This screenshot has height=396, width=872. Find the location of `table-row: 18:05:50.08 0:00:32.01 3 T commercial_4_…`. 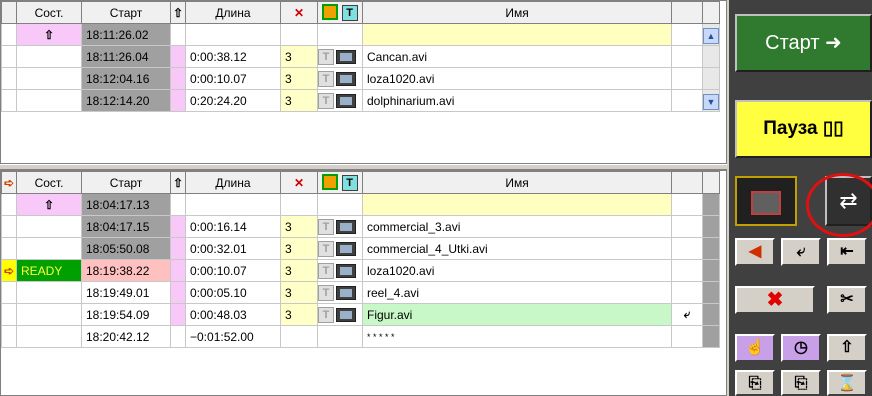

table-row: 18:05:50.08 0:00:32.01 3 T commercial_4_… is located at coordinates (360, 248).